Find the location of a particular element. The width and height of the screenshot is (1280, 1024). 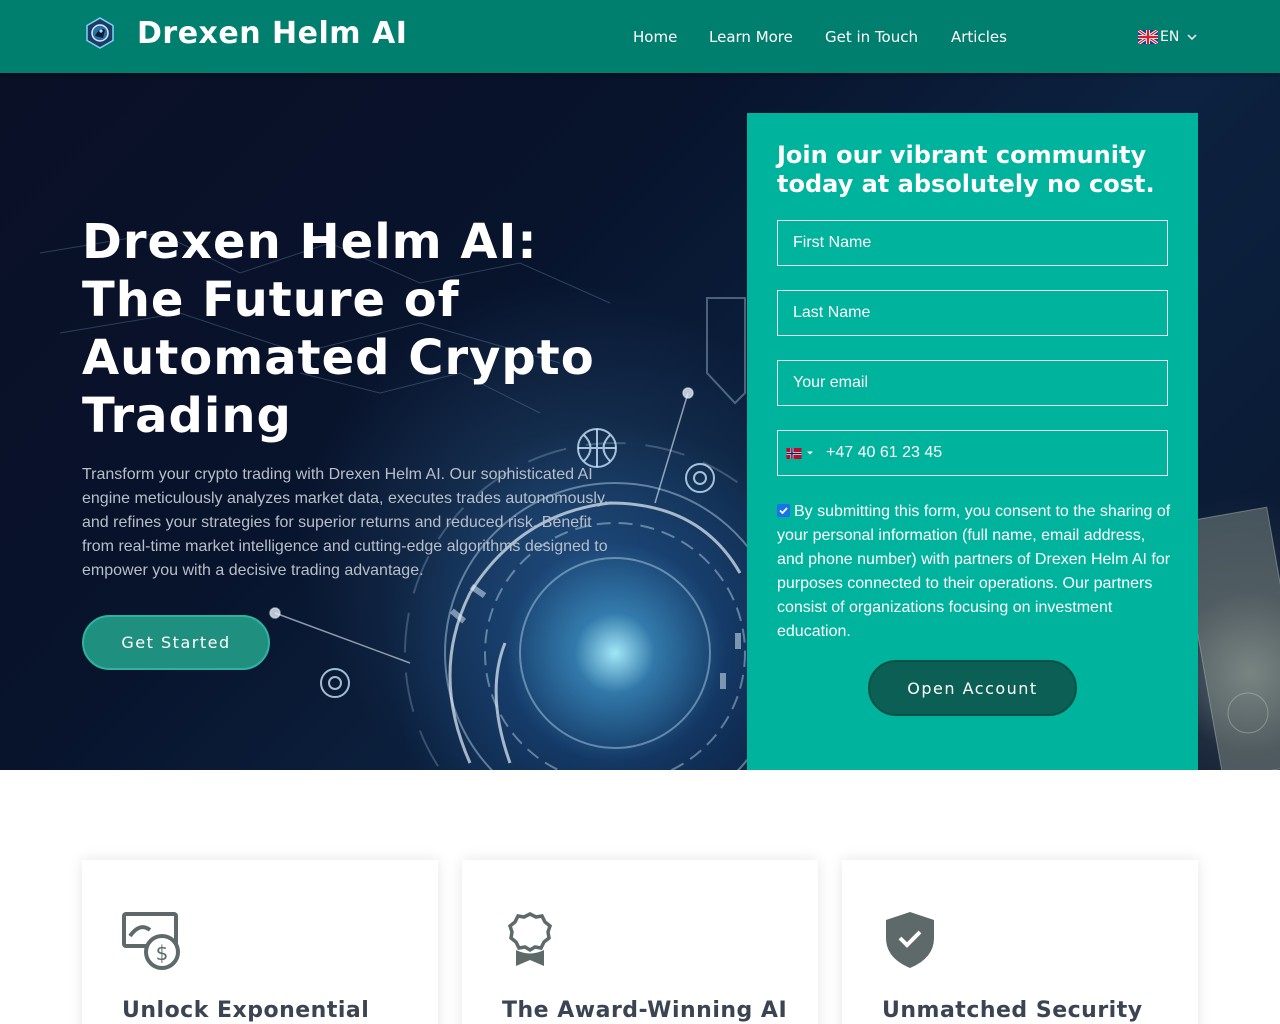

email-field: Your email is located at coordinates (972, 383).